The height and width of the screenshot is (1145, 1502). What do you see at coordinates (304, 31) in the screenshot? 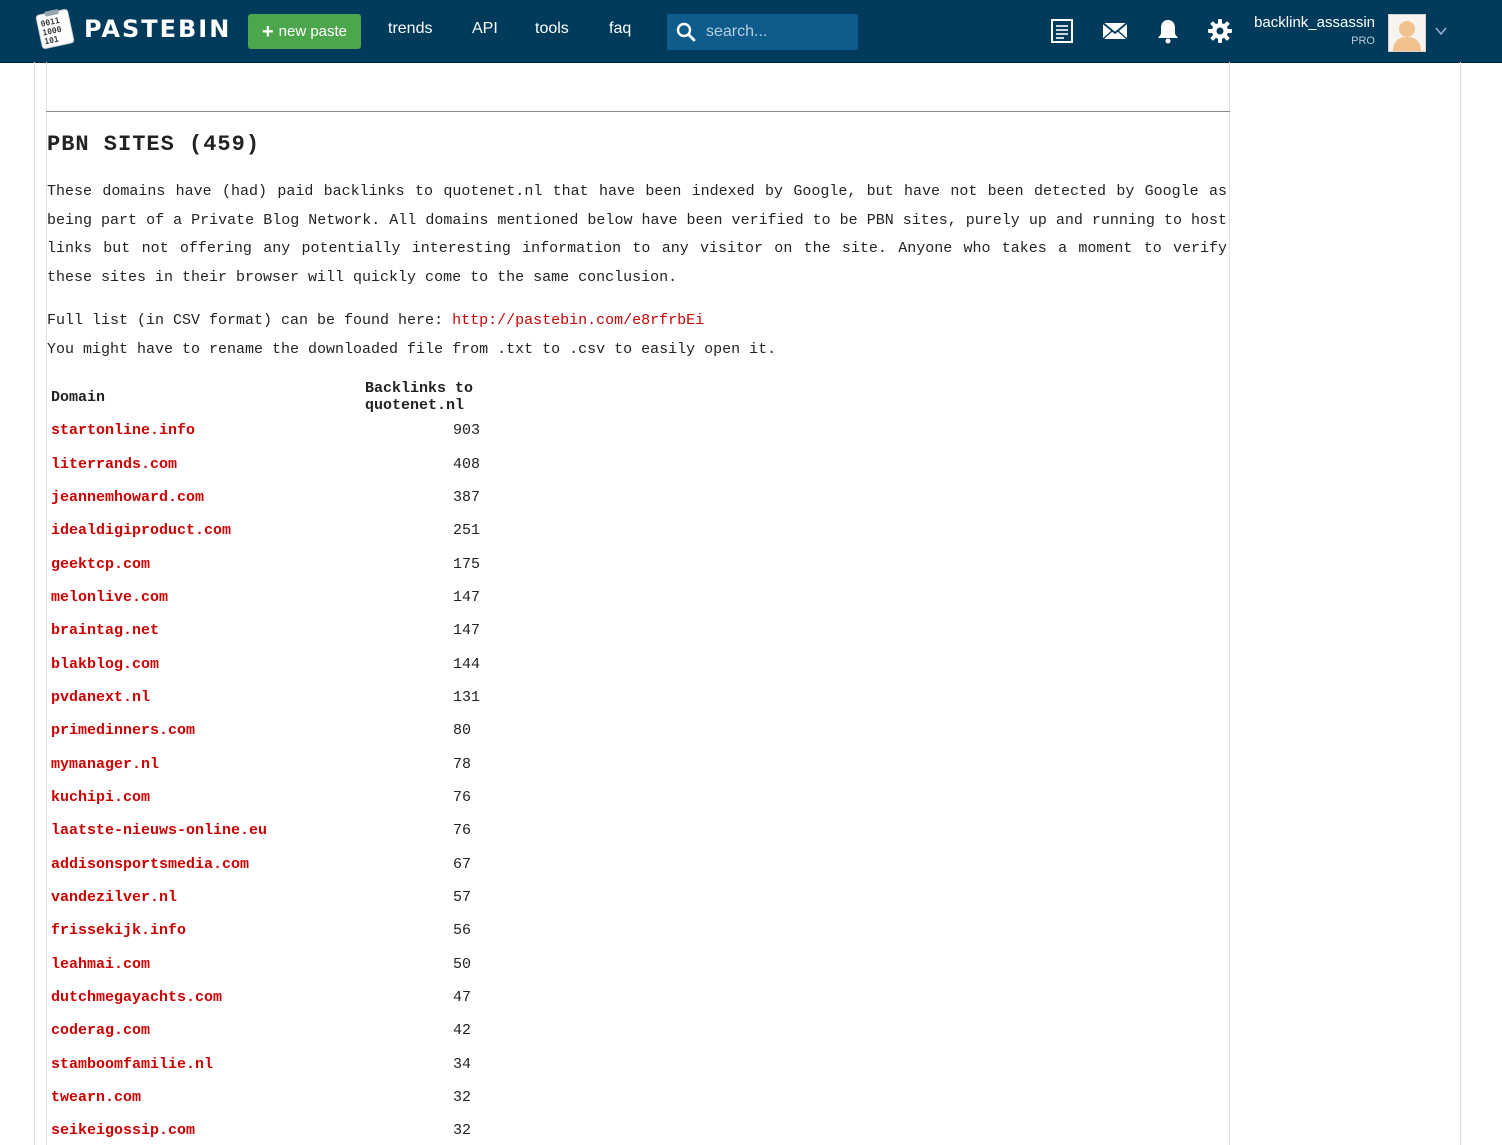
I see `new-paste-button: + new paste` at bounding box center [304, 31].